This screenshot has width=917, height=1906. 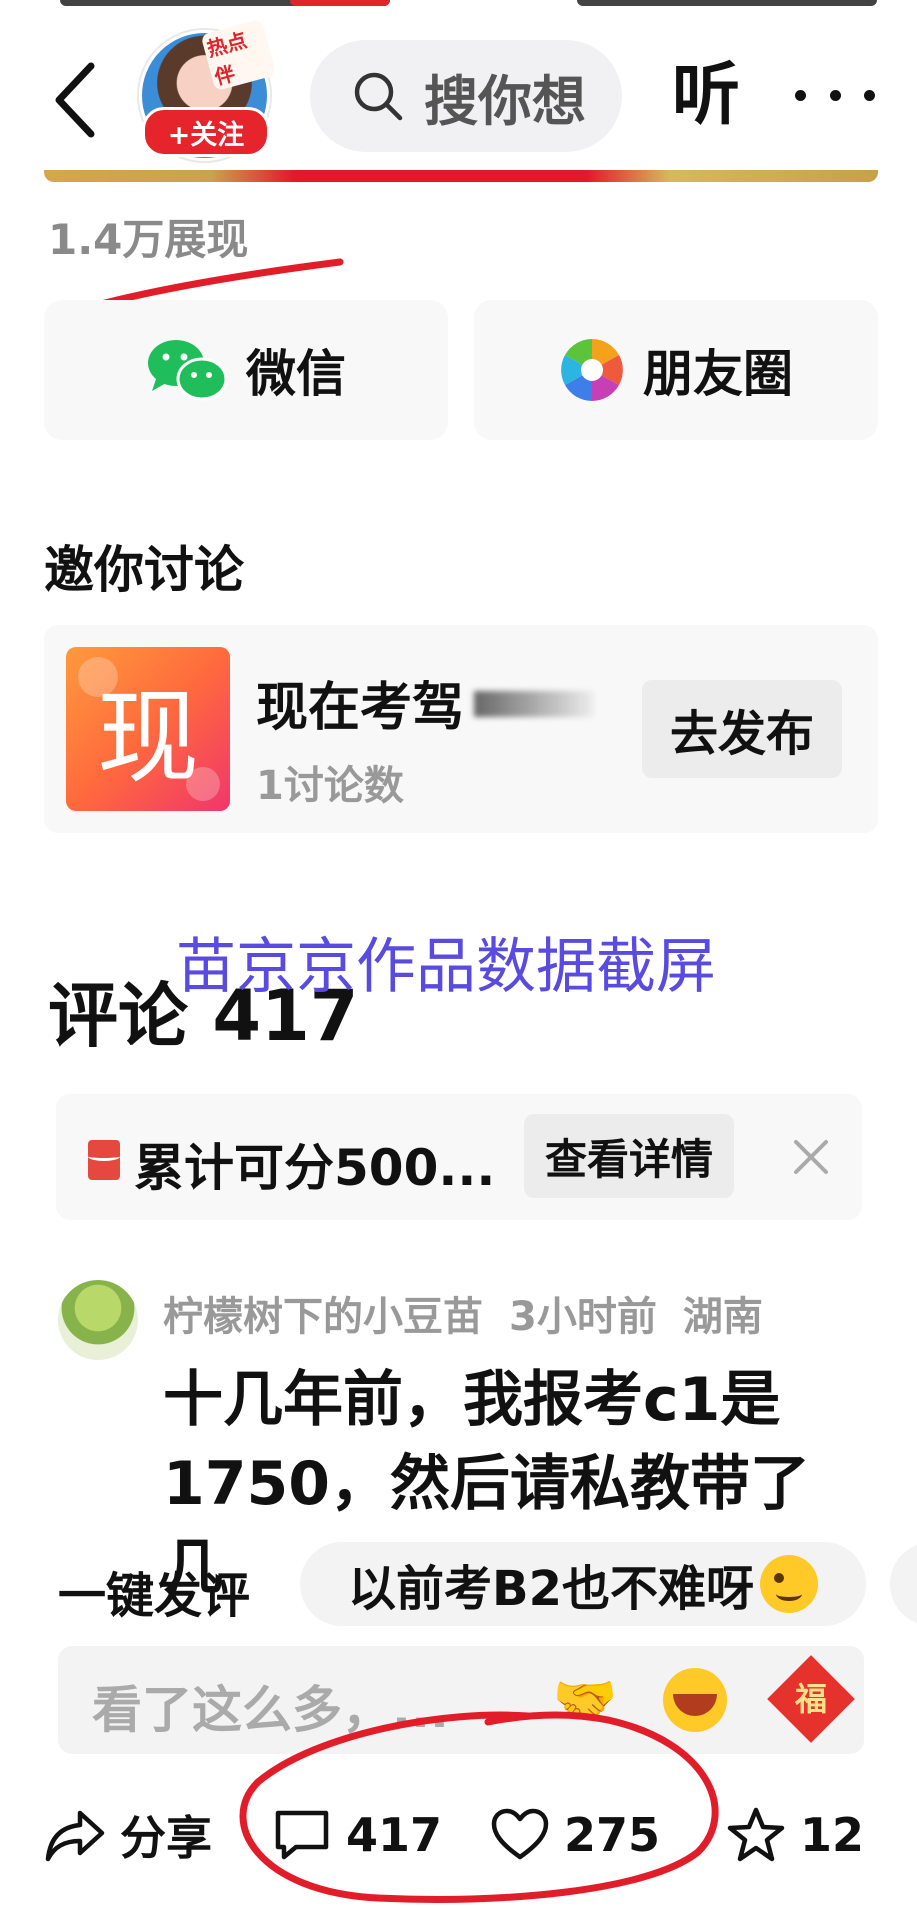 What do you see at coordinates (505, 101) in the screenshot?
I see `search-placeholder: 搜你想` at bounding box center [505, 101].